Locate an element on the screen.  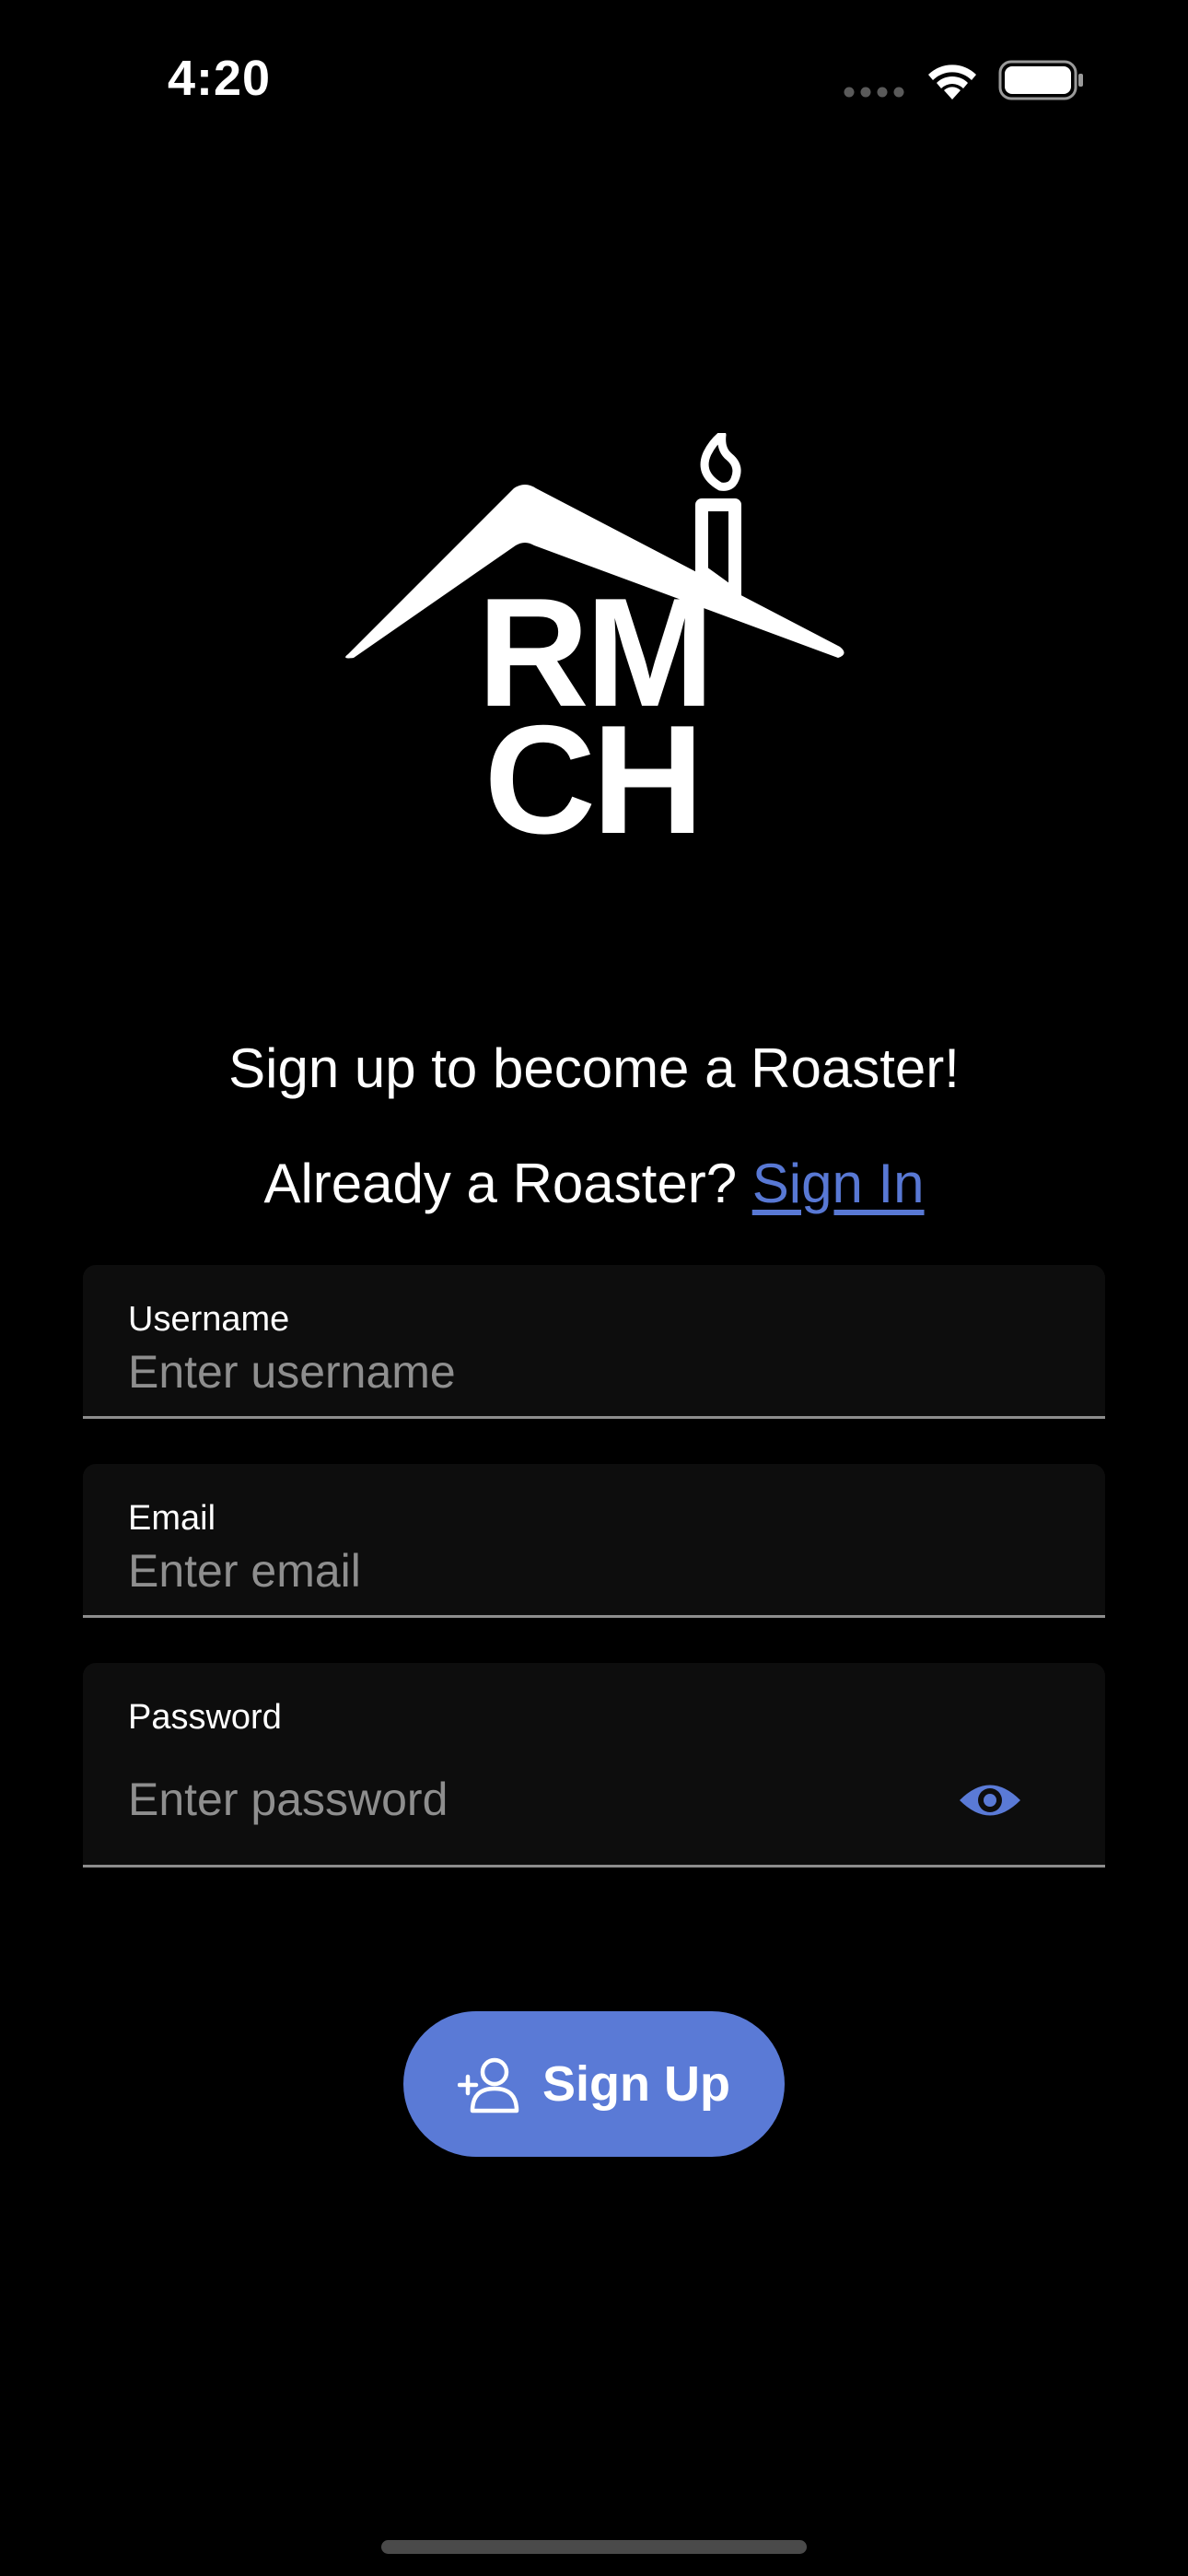
signin-prompt: Already a Roaster? Sign In is located at coordinates (594, 1183).